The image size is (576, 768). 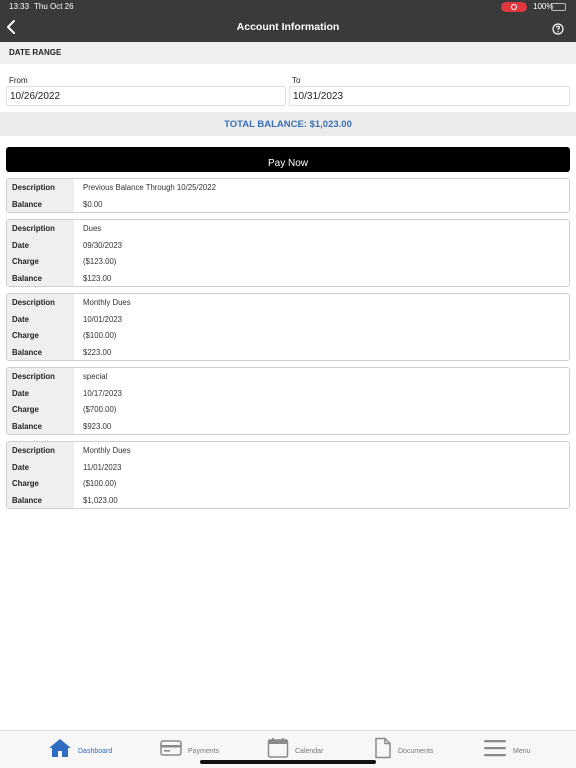 I want to click on transaction-row: Date 09/30/2023, so click(x=288, y=244).